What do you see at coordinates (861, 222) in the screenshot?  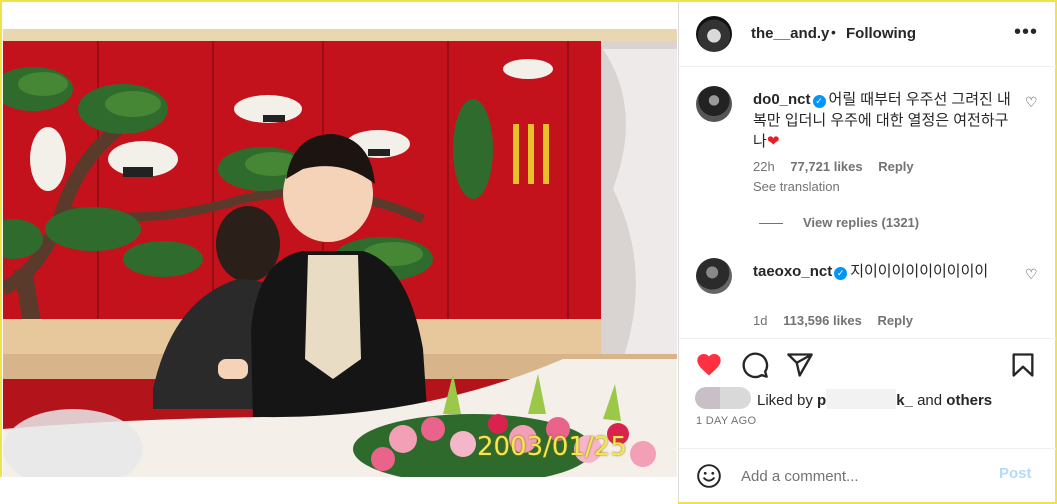 I see `view-replies-label: View replies (1321)` at bounding box center [861, 222].